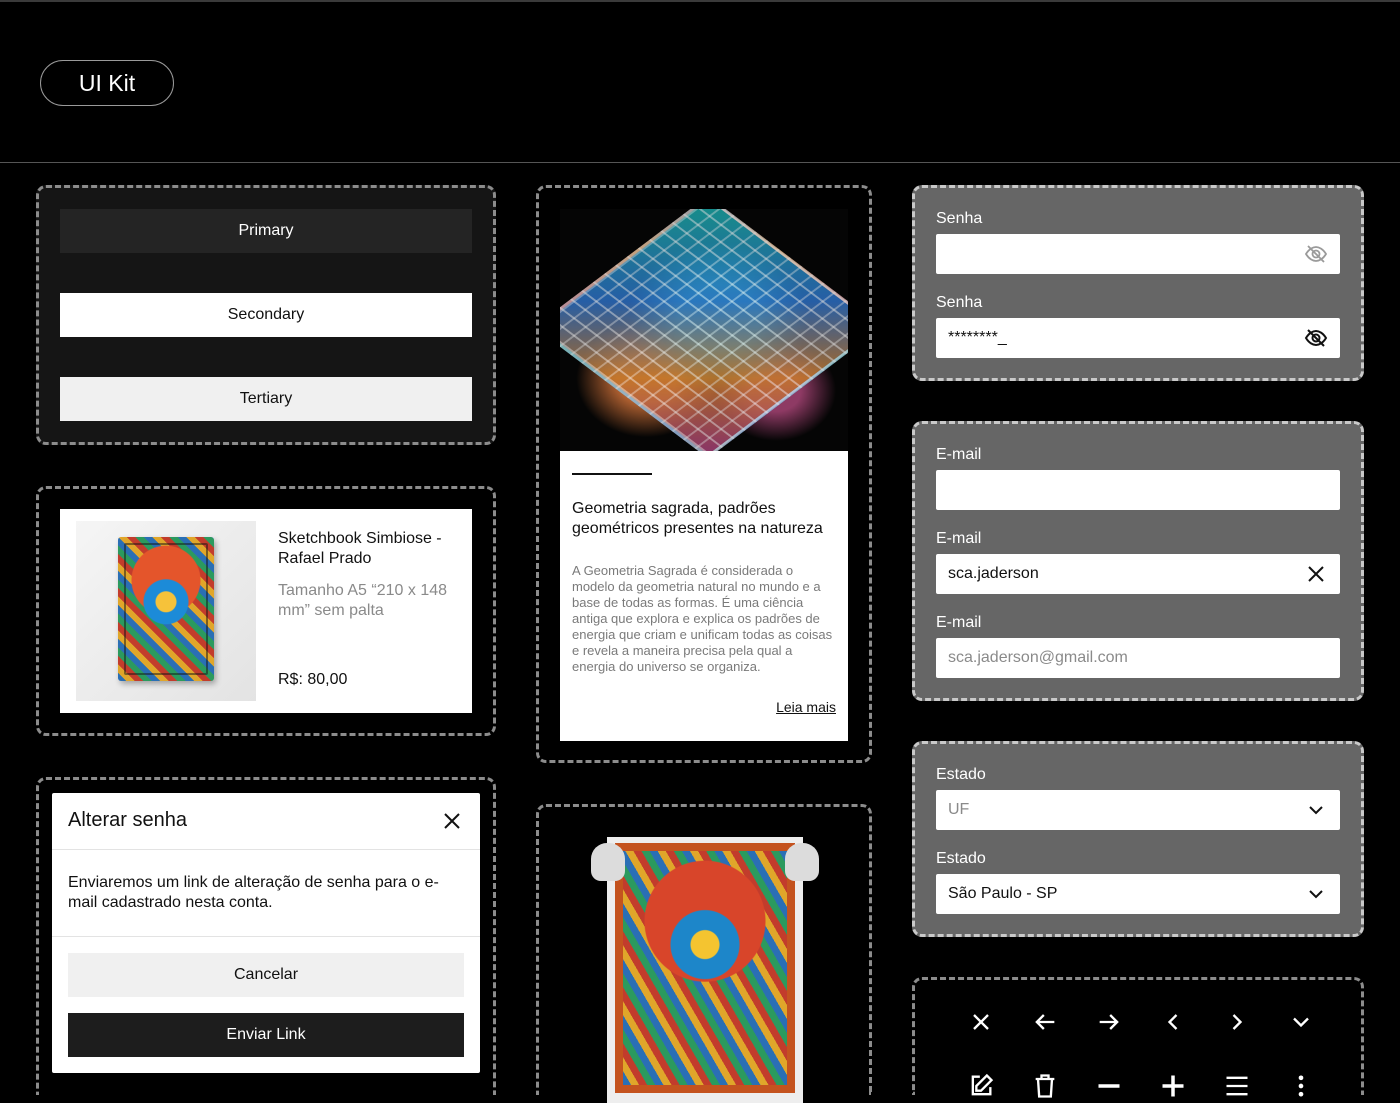 Image resolution: width=1400 pixels, height=1103 pixels. I want to click on poster-frame, so click(704, 953).